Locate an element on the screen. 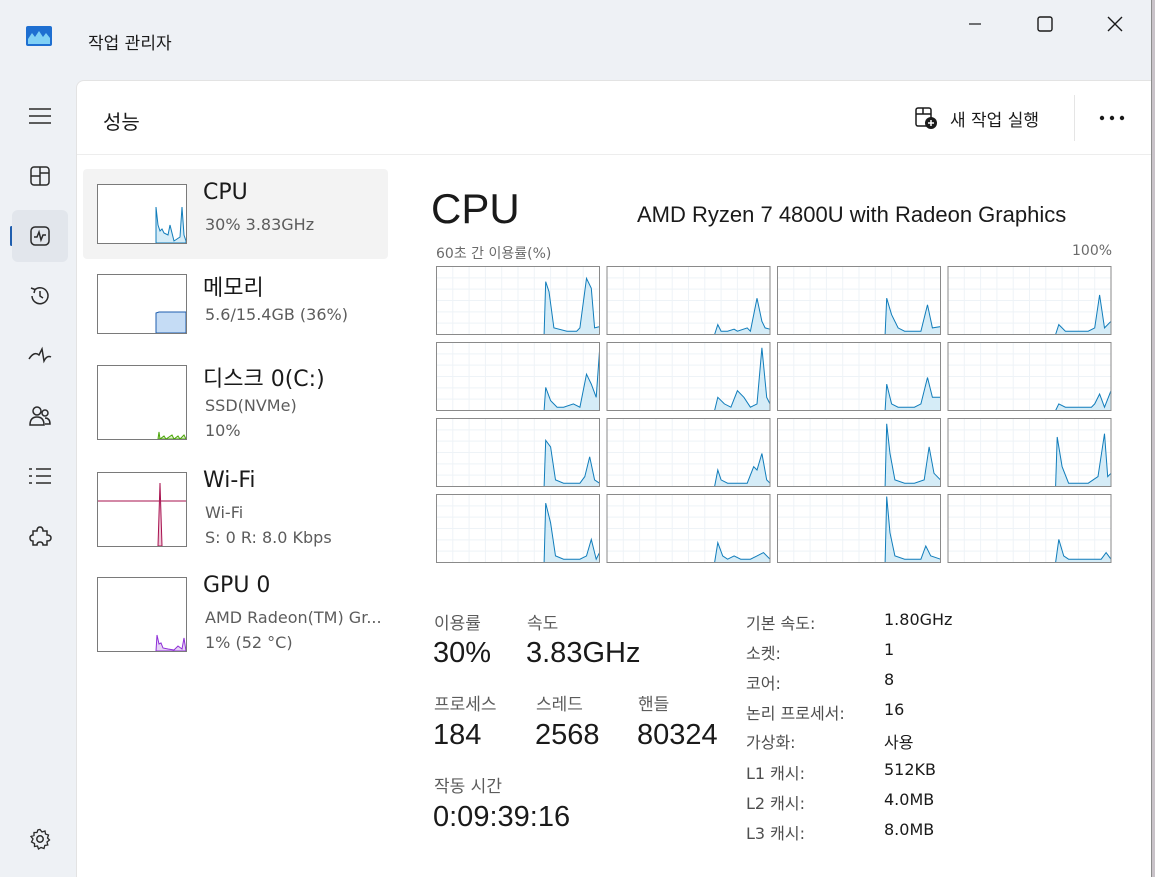  spec-label: 논리 프로세서: is located at coordinates (795, 713).